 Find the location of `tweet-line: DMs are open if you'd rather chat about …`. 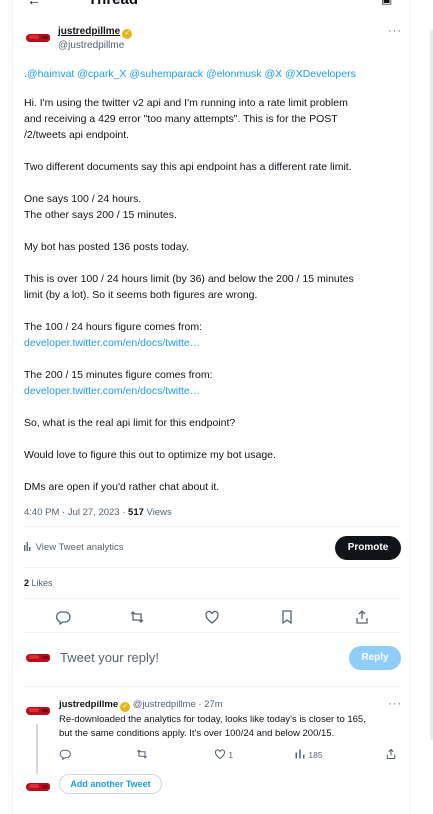

tweet-line: DMs are open if you'd rather chat about … is located at coordinates (122, 487).